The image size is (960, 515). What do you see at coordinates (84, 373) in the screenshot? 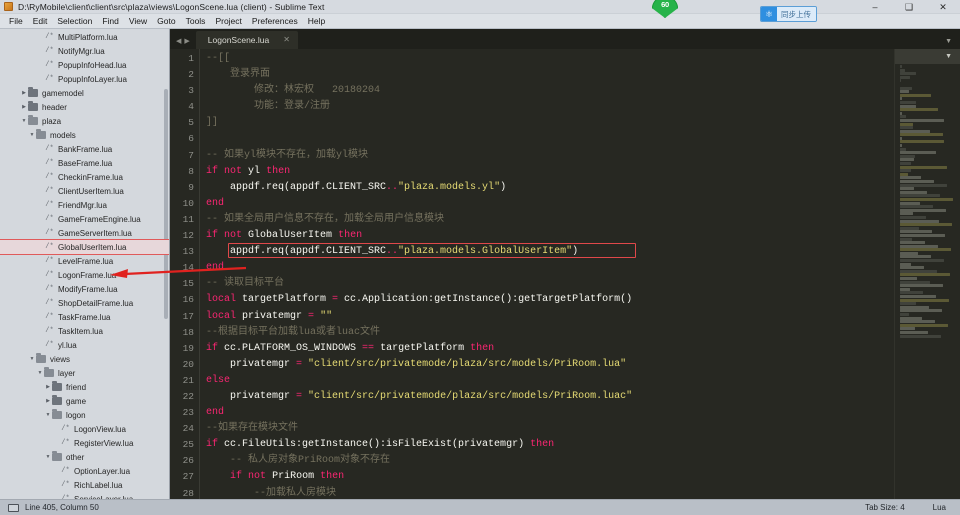
I see `sidebar-item-layer: ▼ layer` at bounding box center [84, 373].